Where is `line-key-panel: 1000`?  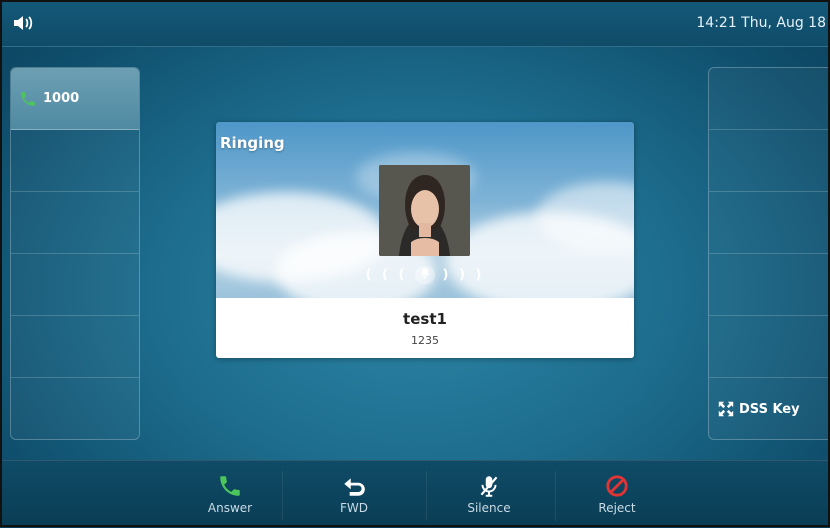
line-key-panel: 1000 is located at coordinates (75, 253).